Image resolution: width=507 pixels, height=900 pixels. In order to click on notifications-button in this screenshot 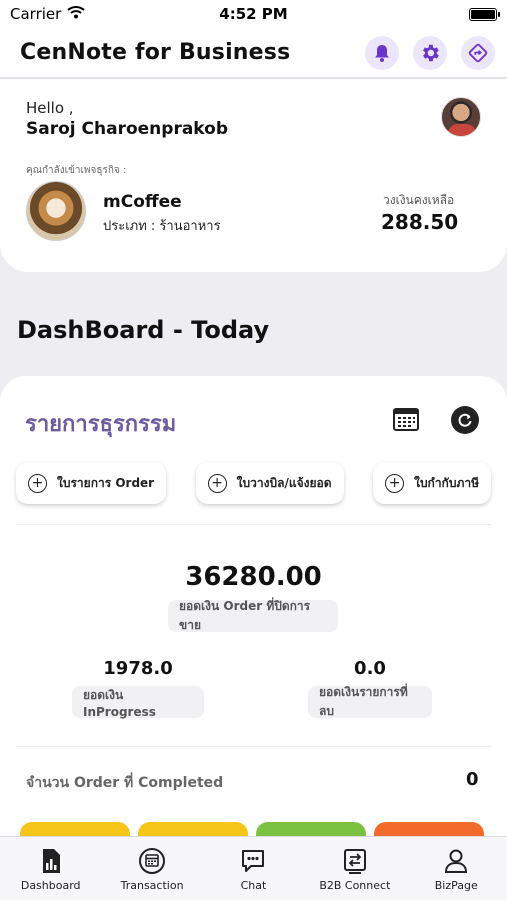, I will do `click(382, 52)`.